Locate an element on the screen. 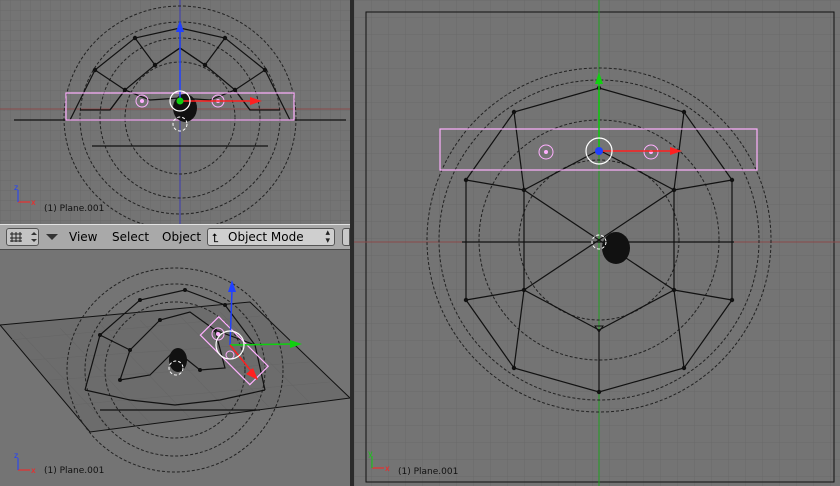 The height and width of the screenshot is (486, 840). window-type-button is located at coordinates (22, 237).